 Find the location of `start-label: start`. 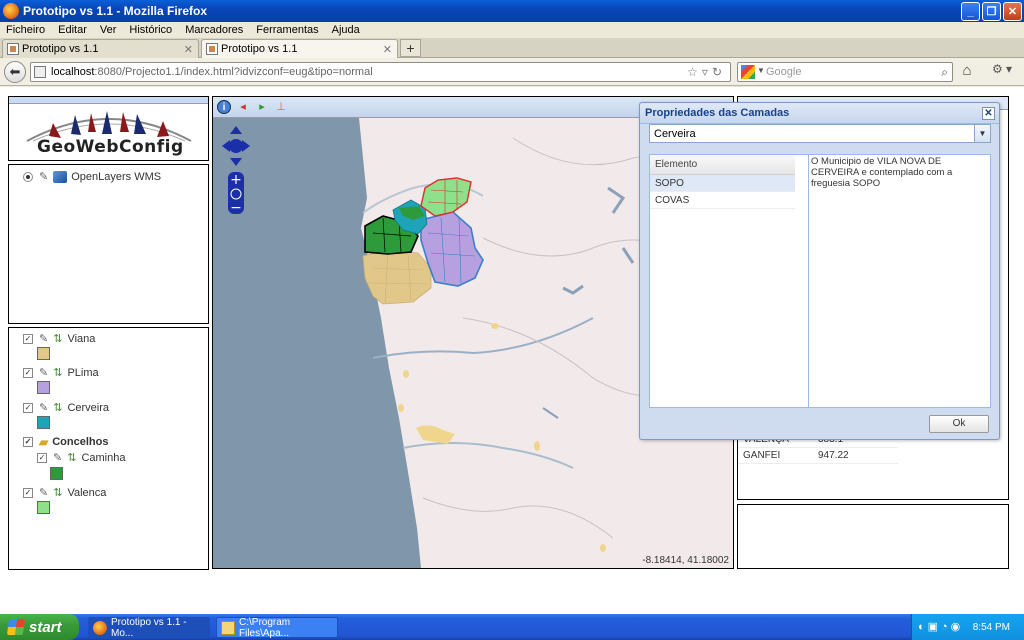

start-label: start is located at coordinates (45, 627).